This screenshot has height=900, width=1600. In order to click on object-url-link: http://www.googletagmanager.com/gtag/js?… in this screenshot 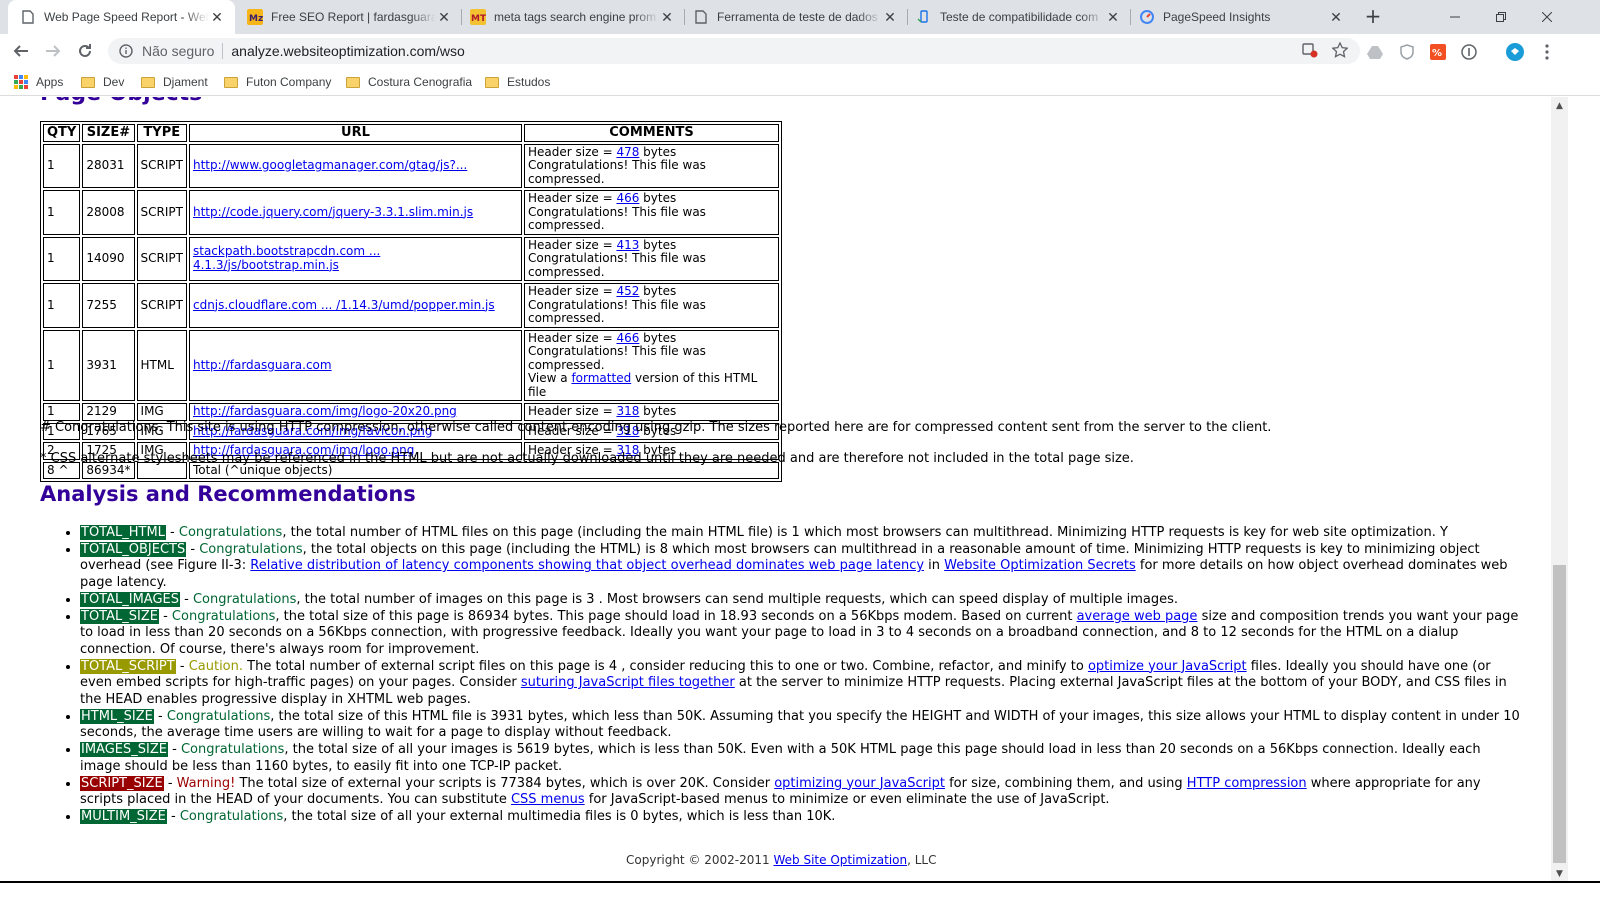, I will do `click(330, 165)`.